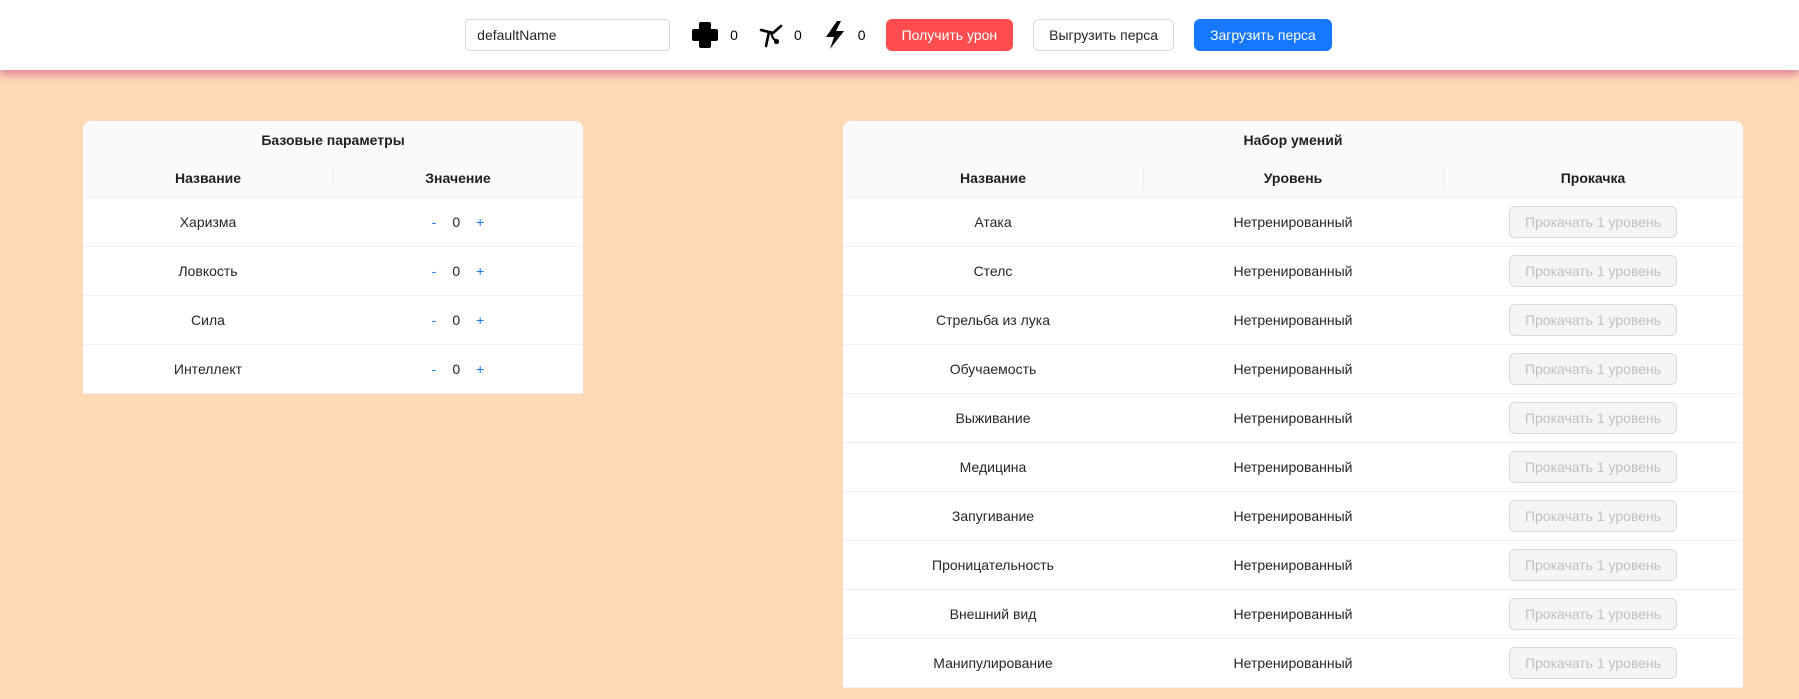  Describe the element at coordinates (993, 271) in the screenshot. I see `skill-name: Стелс` at that location.